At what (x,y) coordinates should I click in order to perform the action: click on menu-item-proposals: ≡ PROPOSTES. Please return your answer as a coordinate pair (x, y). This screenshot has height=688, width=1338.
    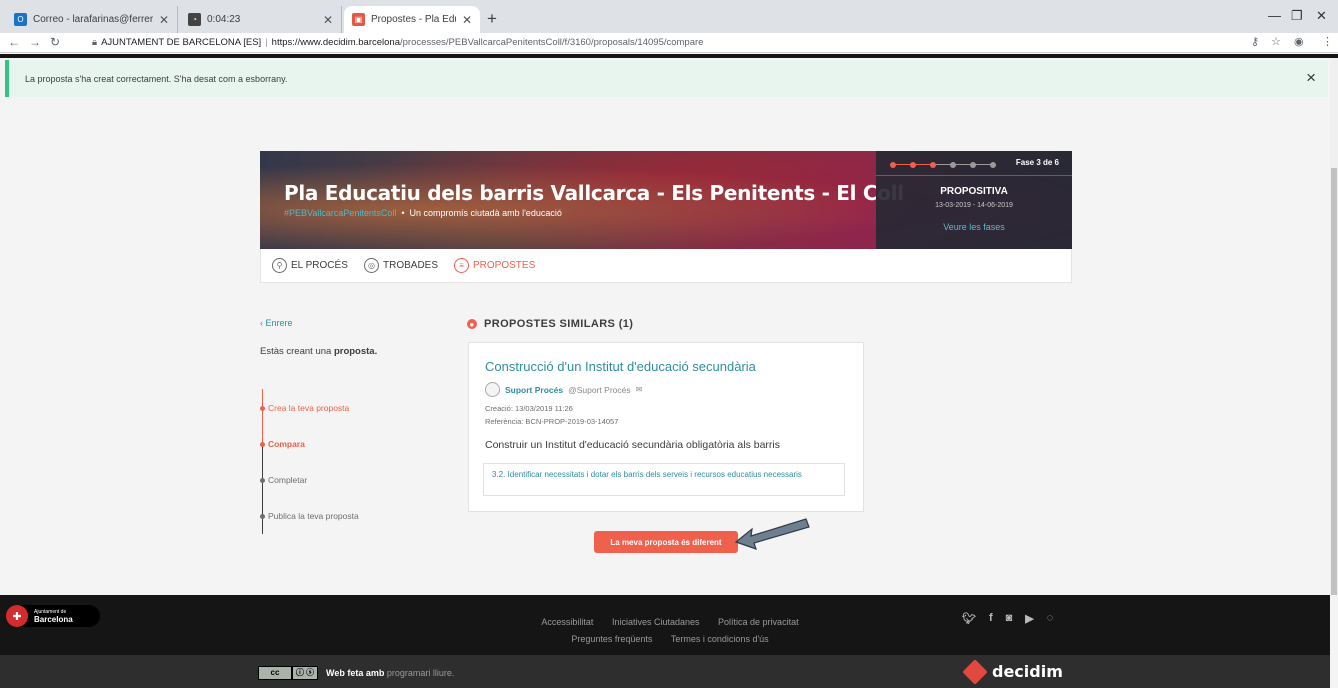
    Looking at the image, I should click on (494, 265).